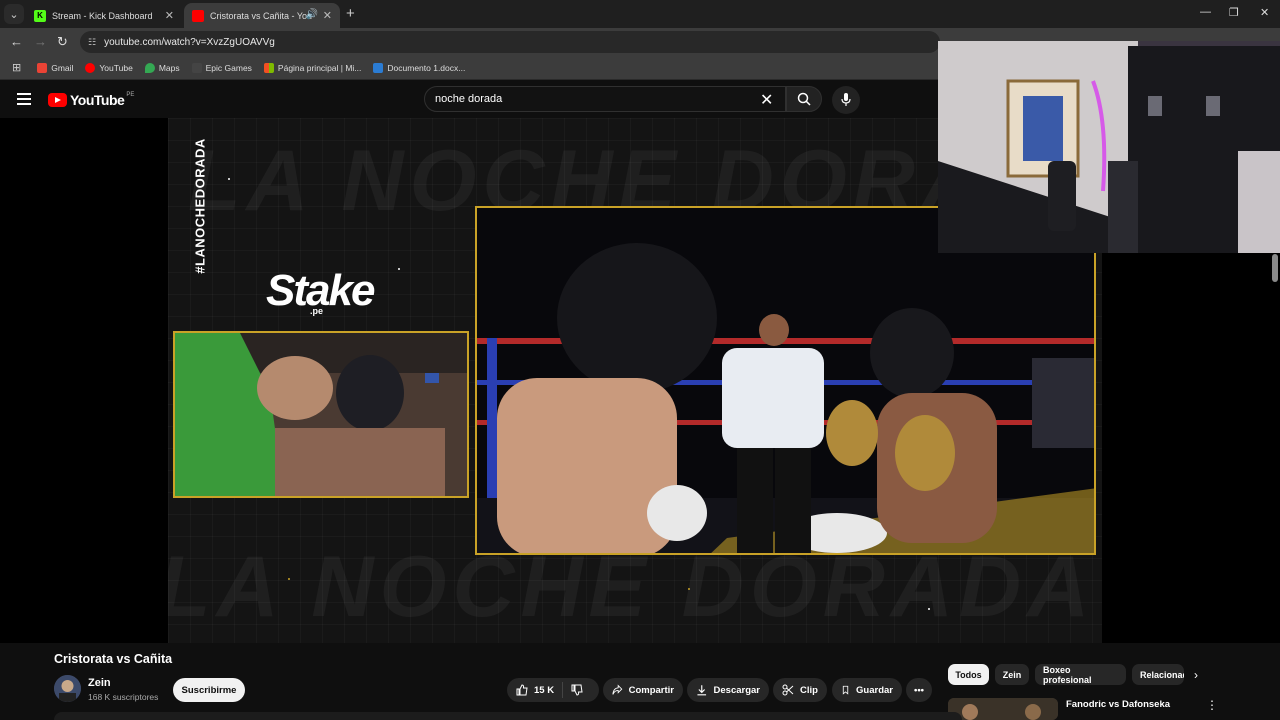 The width and height of the screenshot is (1280, 720). I want to click on url-text: youtube.com/watch?v=XvzZgUOAVVg, so click(189, 42).